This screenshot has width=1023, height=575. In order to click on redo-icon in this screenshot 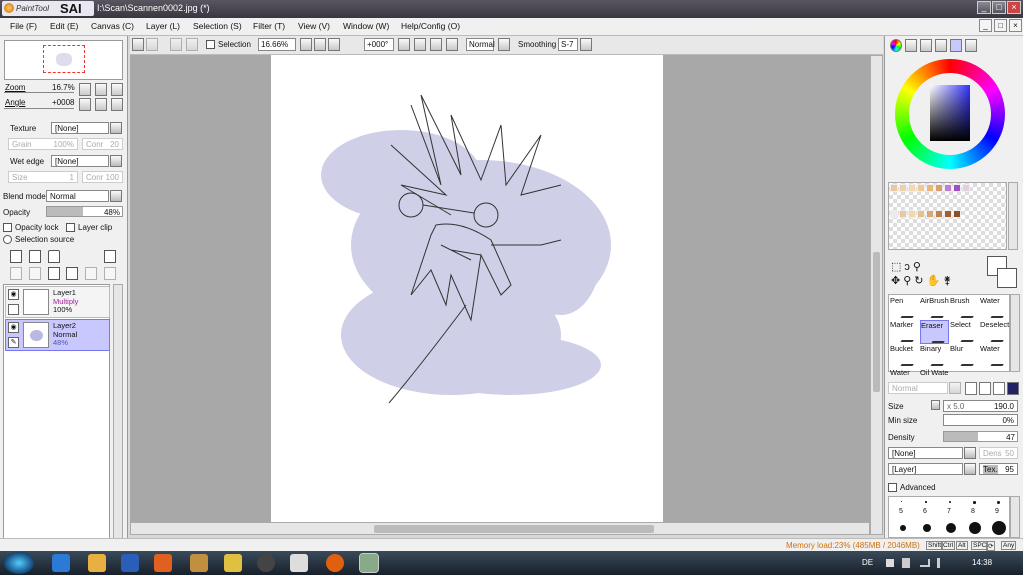, I will do `click(152, 44)`.